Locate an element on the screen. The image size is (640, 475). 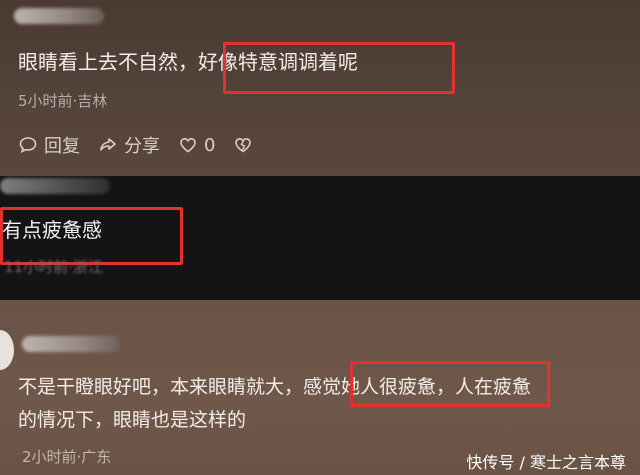
reply-button: 回复 is located at coordinates (49, 145).